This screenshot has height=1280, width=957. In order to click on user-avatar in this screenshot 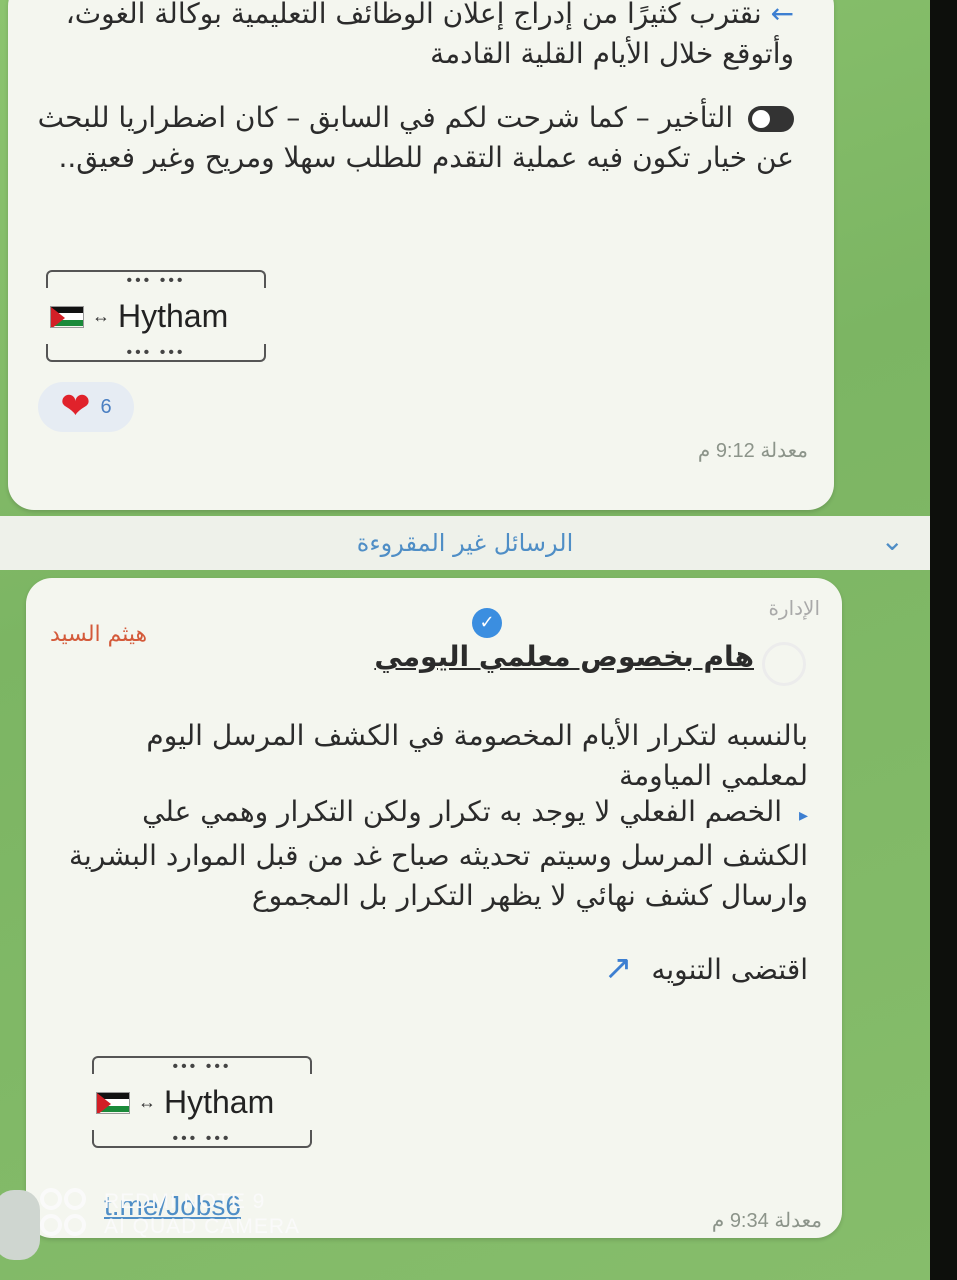, I will do `click(20, 1225)`.